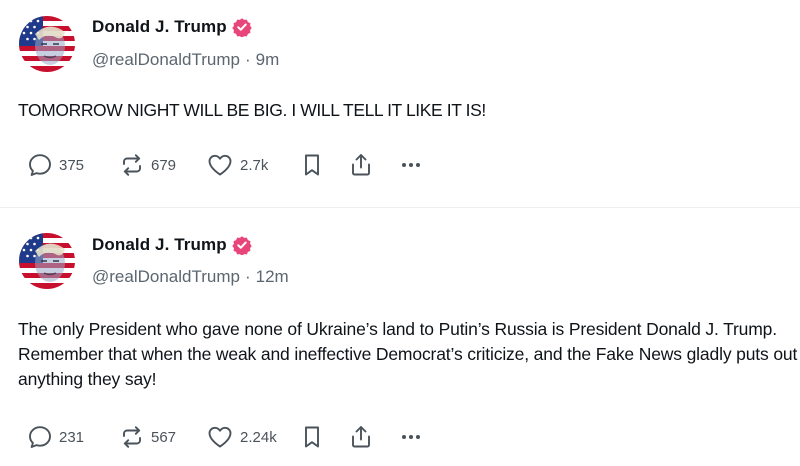  What do you see at coordinates (400, 207) in the screenshot?
I see `post-divider` at bounding box center [400, 207].